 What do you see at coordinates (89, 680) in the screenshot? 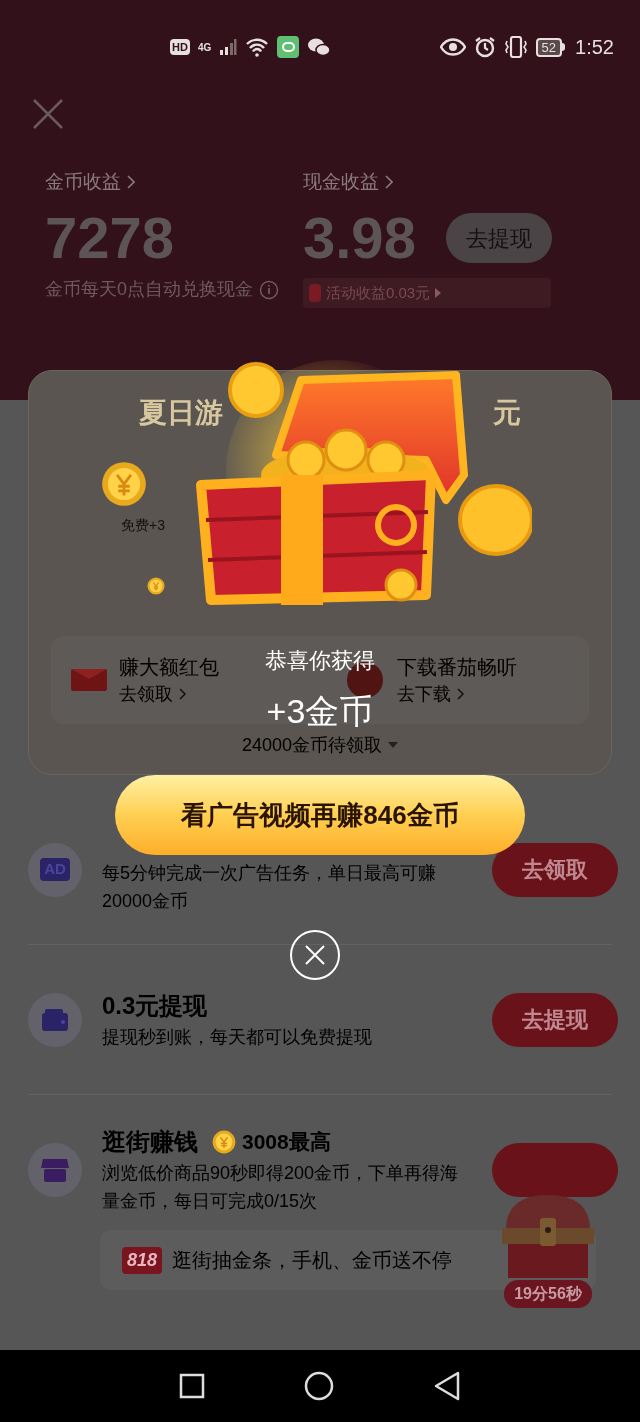
I see `envelope-icon` at bounding box center [89, 680].